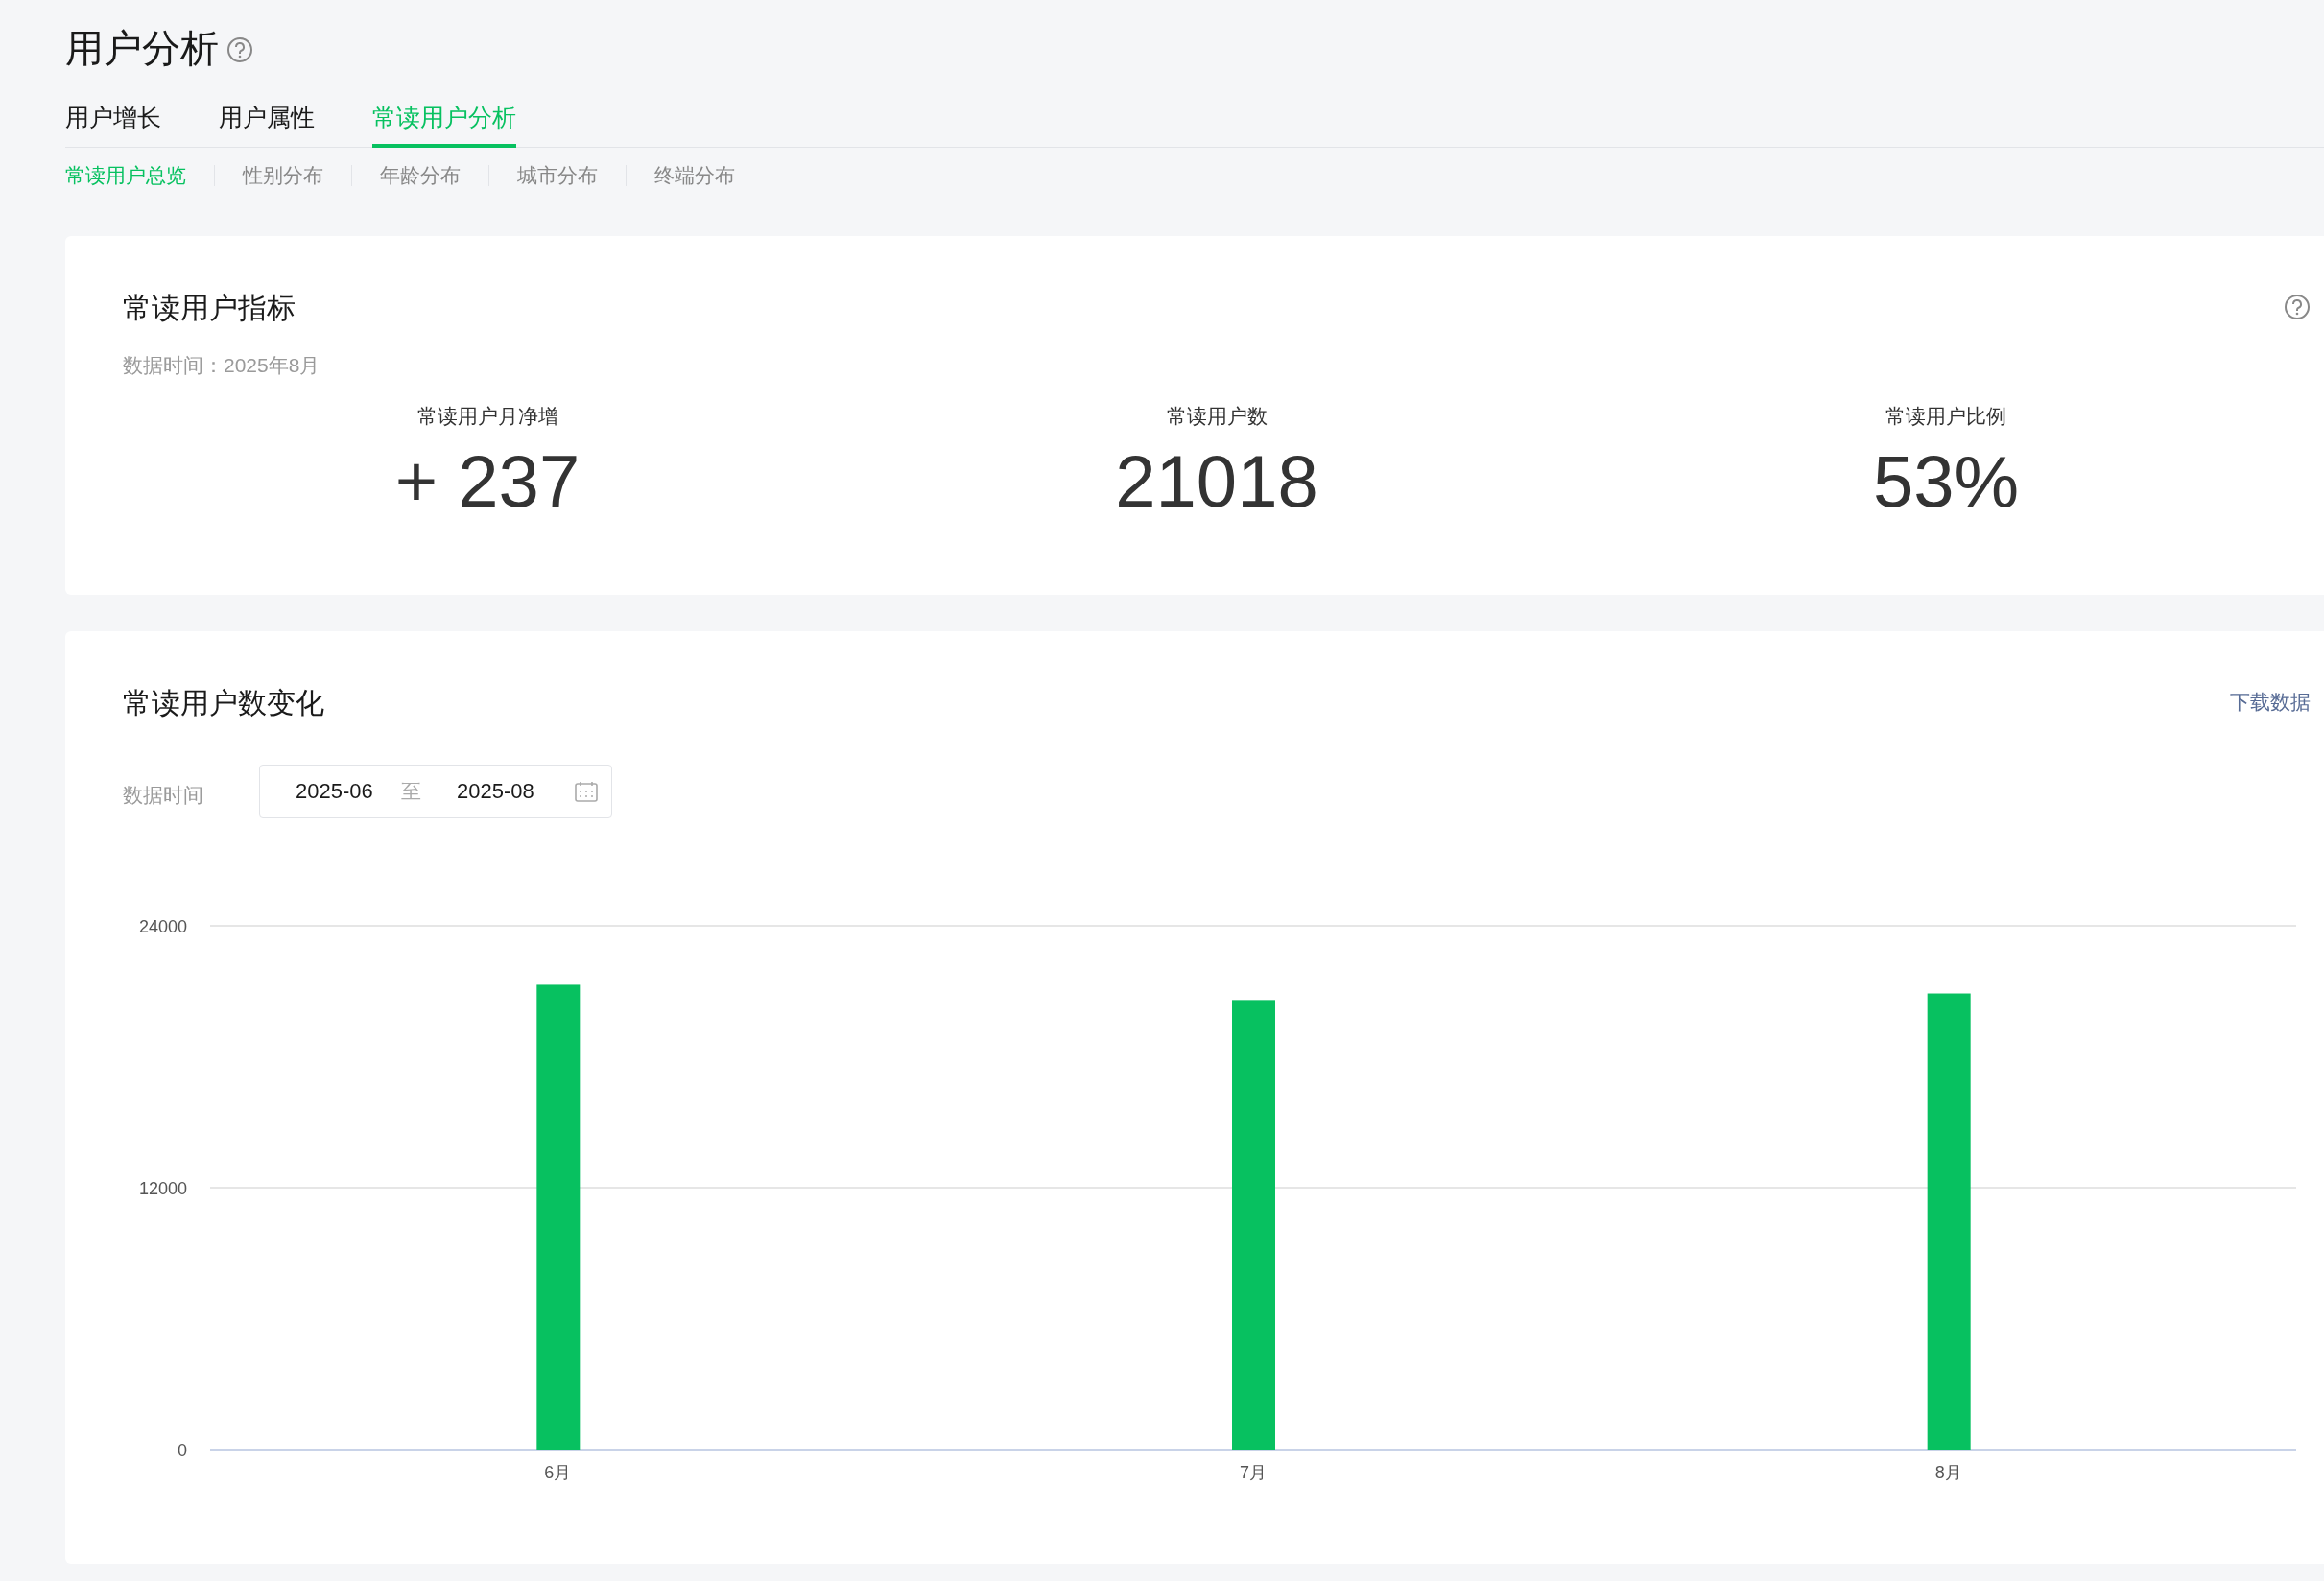  Describe the element at coordinates (557, 175) in the screenshot. I see `sub-tab: 城市分布` at that location.